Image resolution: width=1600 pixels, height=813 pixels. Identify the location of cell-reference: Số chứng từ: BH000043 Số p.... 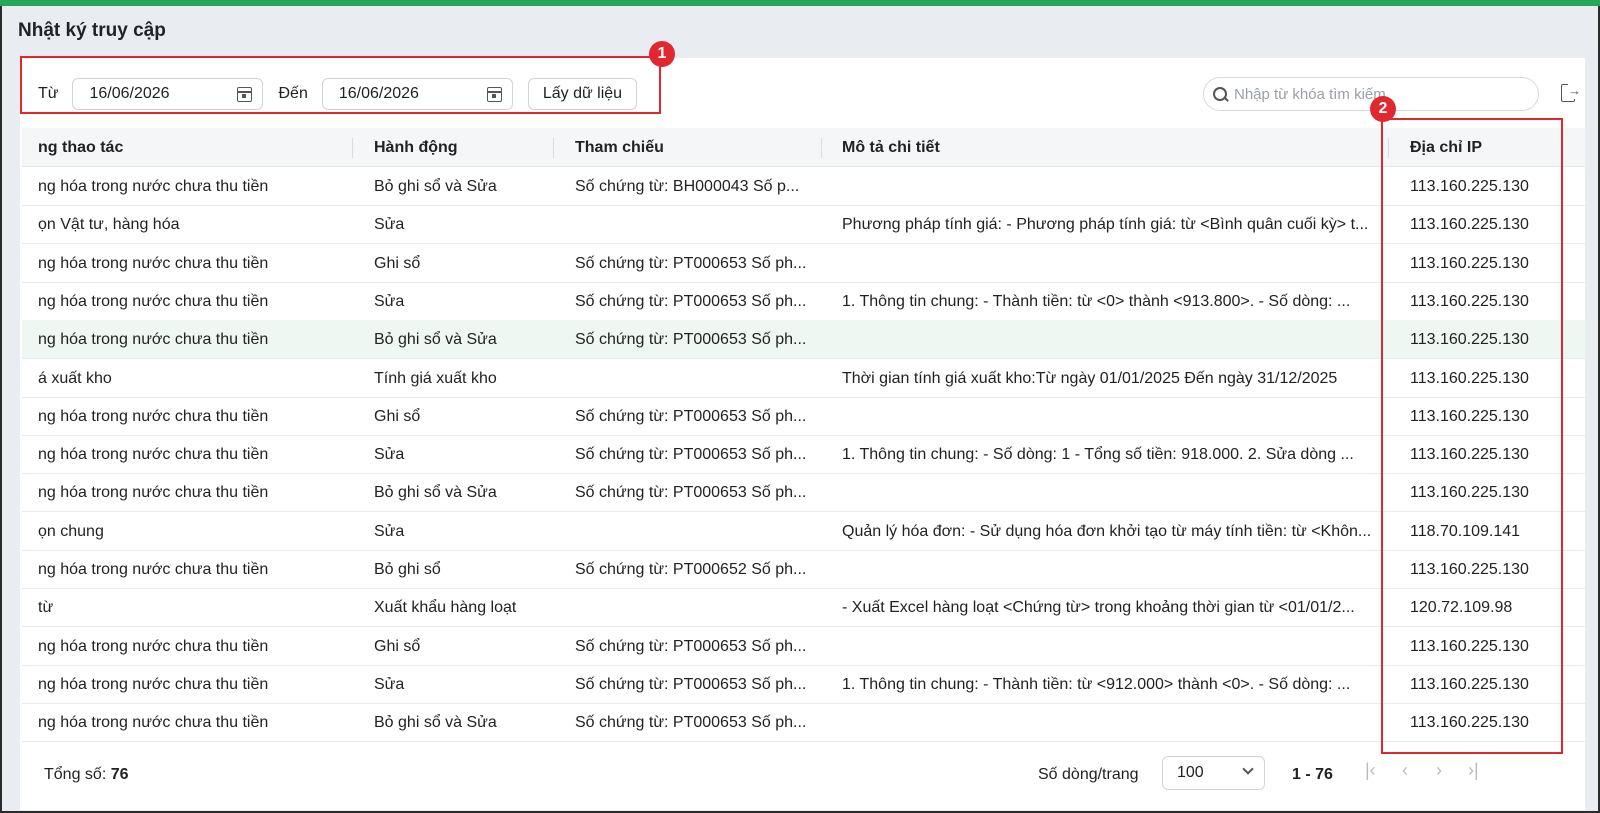
(687, 186).